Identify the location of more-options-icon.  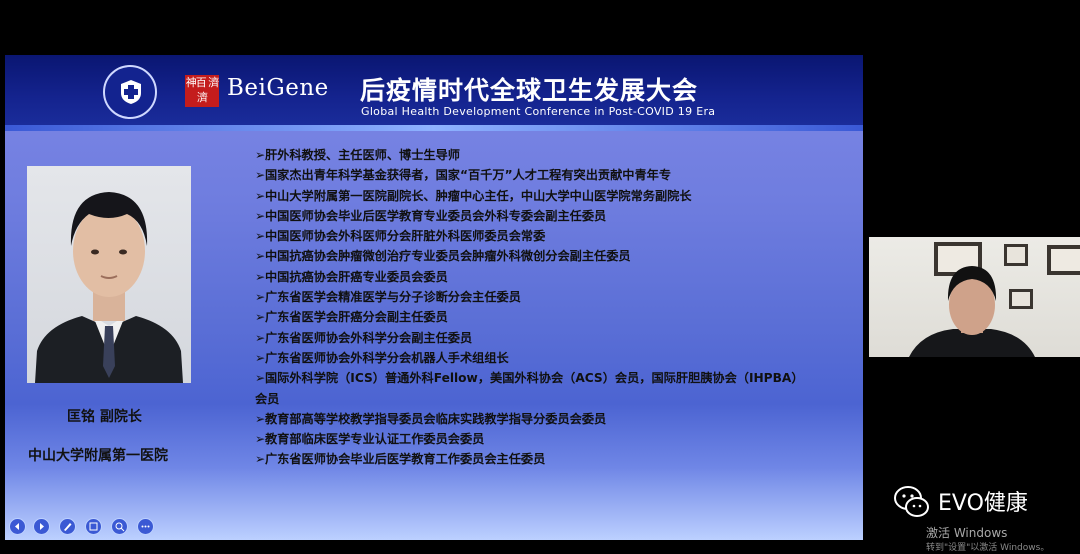
(145, 526).